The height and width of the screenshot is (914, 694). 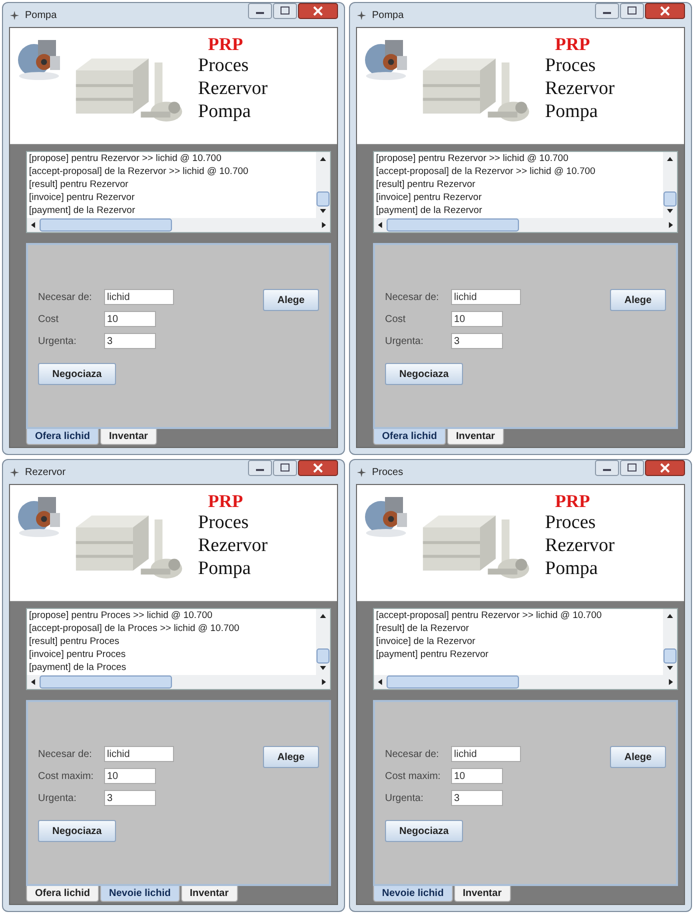 I want to click on log-line: [propose] pentru Proces >> lichid @ 10.700, so click(x=121, y=615).